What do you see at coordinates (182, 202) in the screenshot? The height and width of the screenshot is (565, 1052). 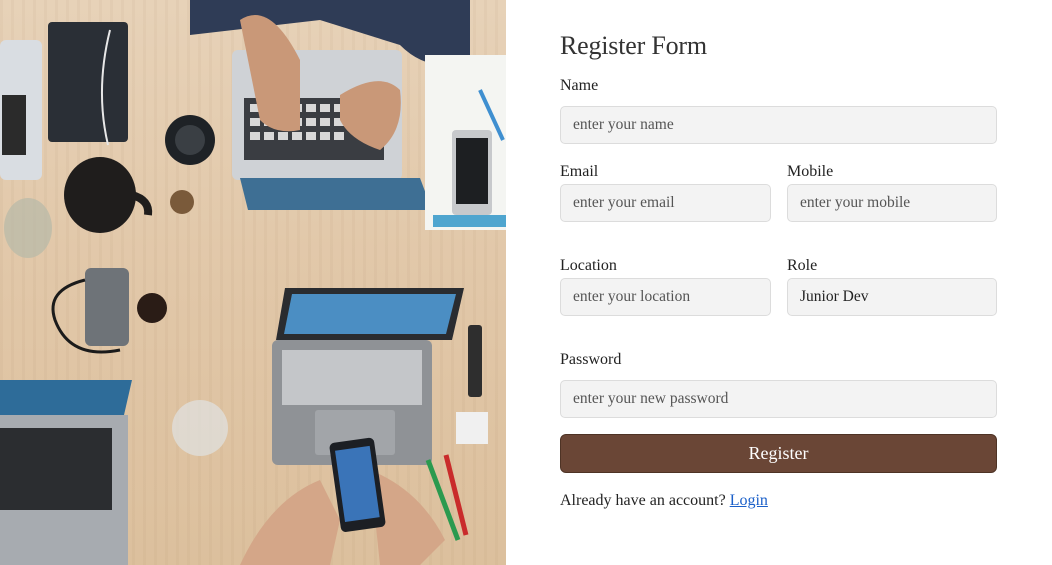 I see `small-cup` at bounding box center [182, 202].